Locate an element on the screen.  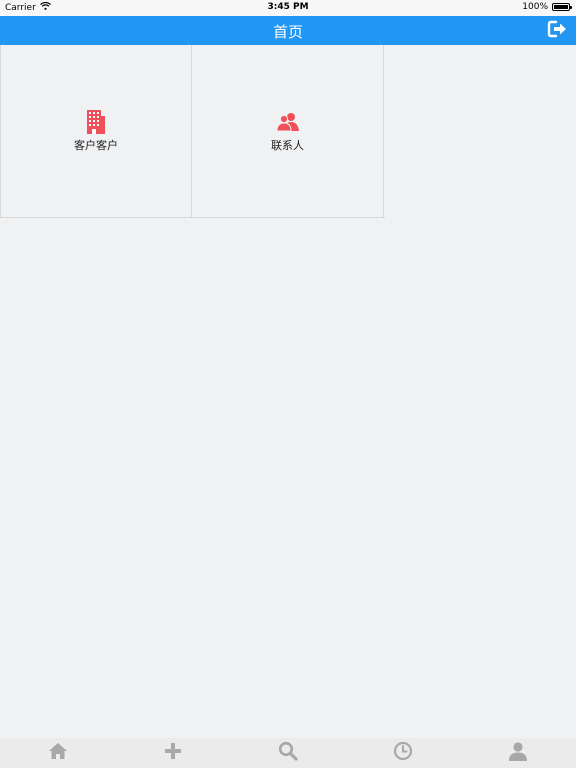
logout-button is located at coordinates (557, 31).